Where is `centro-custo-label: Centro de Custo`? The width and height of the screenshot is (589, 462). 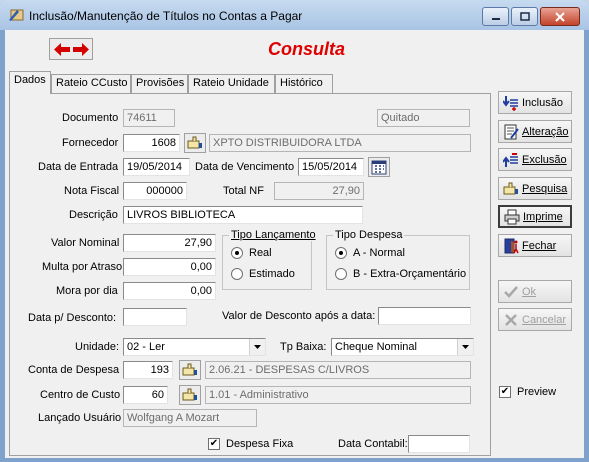 centro-custo-label: Centro de Custo is located at coordinates (80, 395).